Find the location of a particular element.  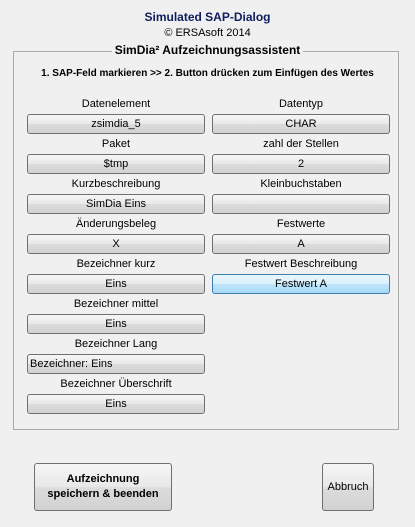

app-title: Simulated SAP-Dialog is located at coordinates (207, 17).